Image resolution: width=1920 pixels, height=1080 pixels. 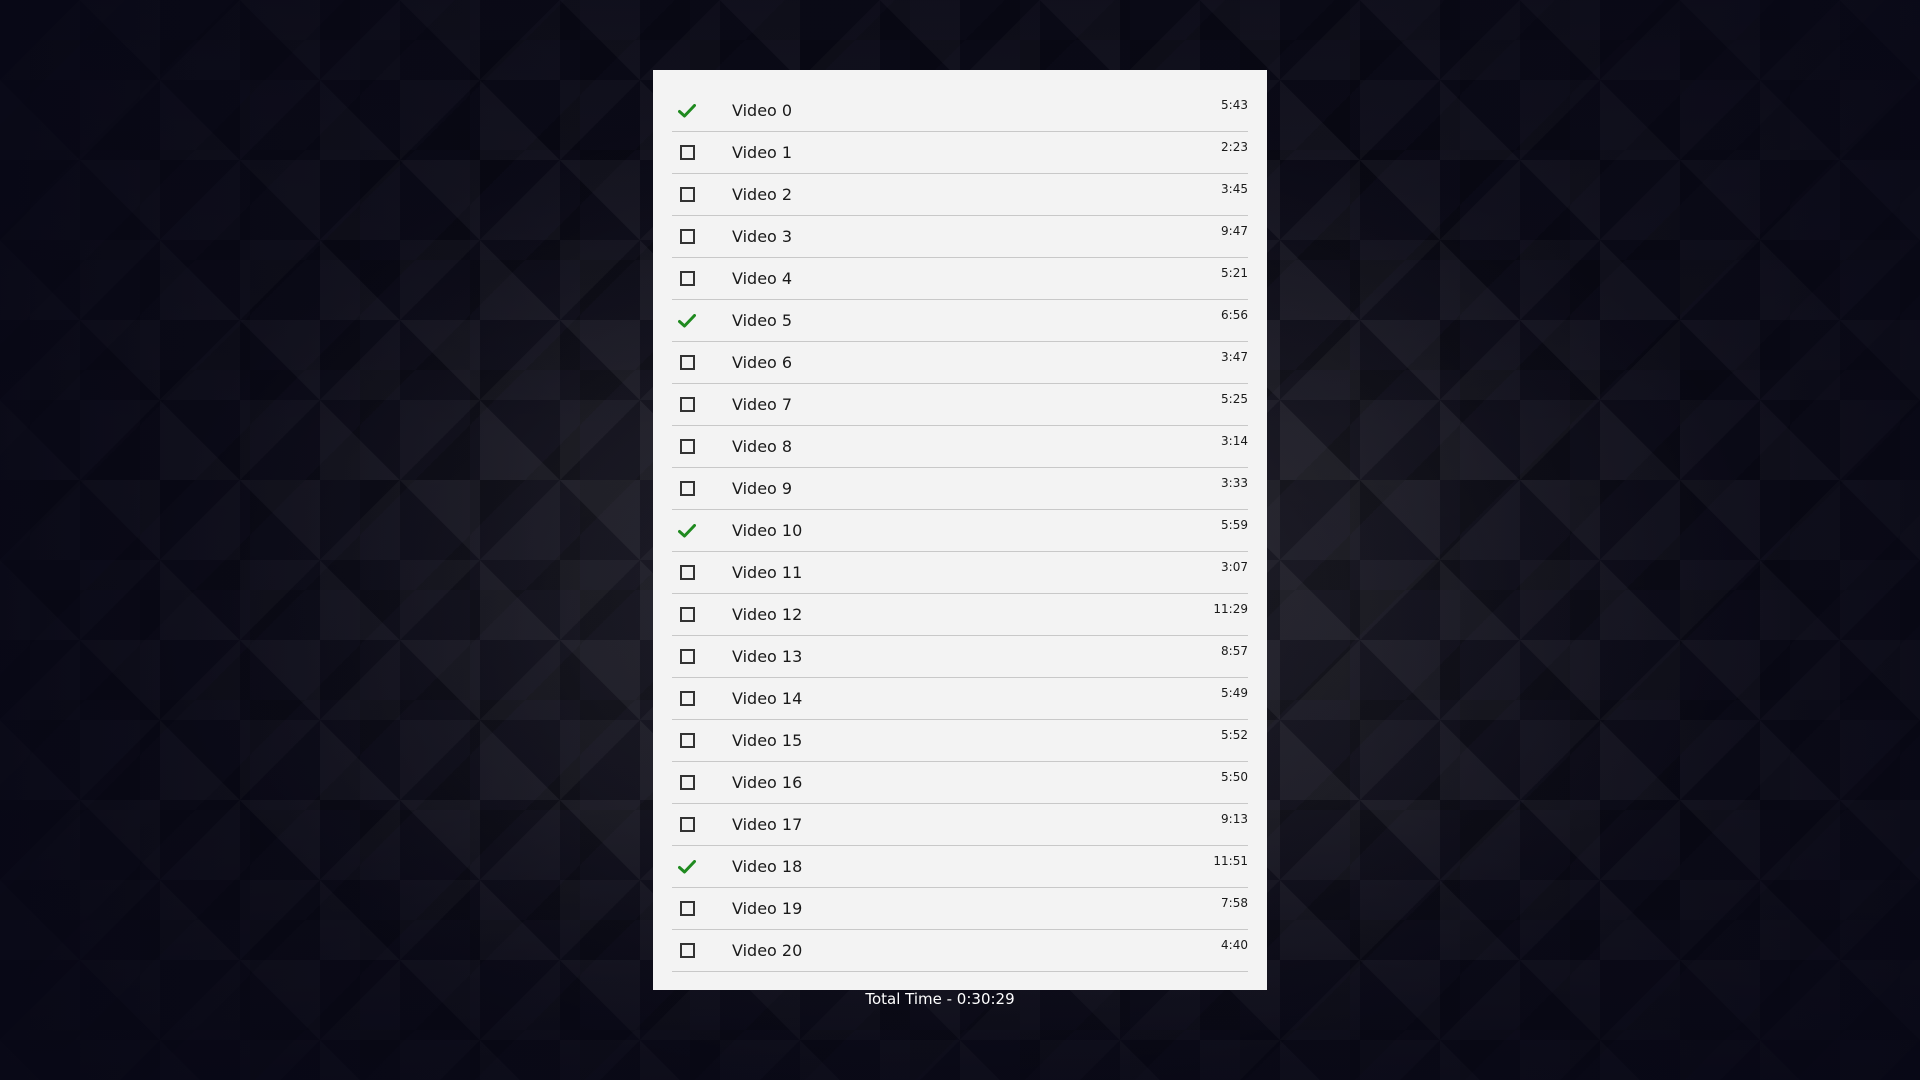 I want to click on video-duration: 11:29, so click(x=1230, y=609).